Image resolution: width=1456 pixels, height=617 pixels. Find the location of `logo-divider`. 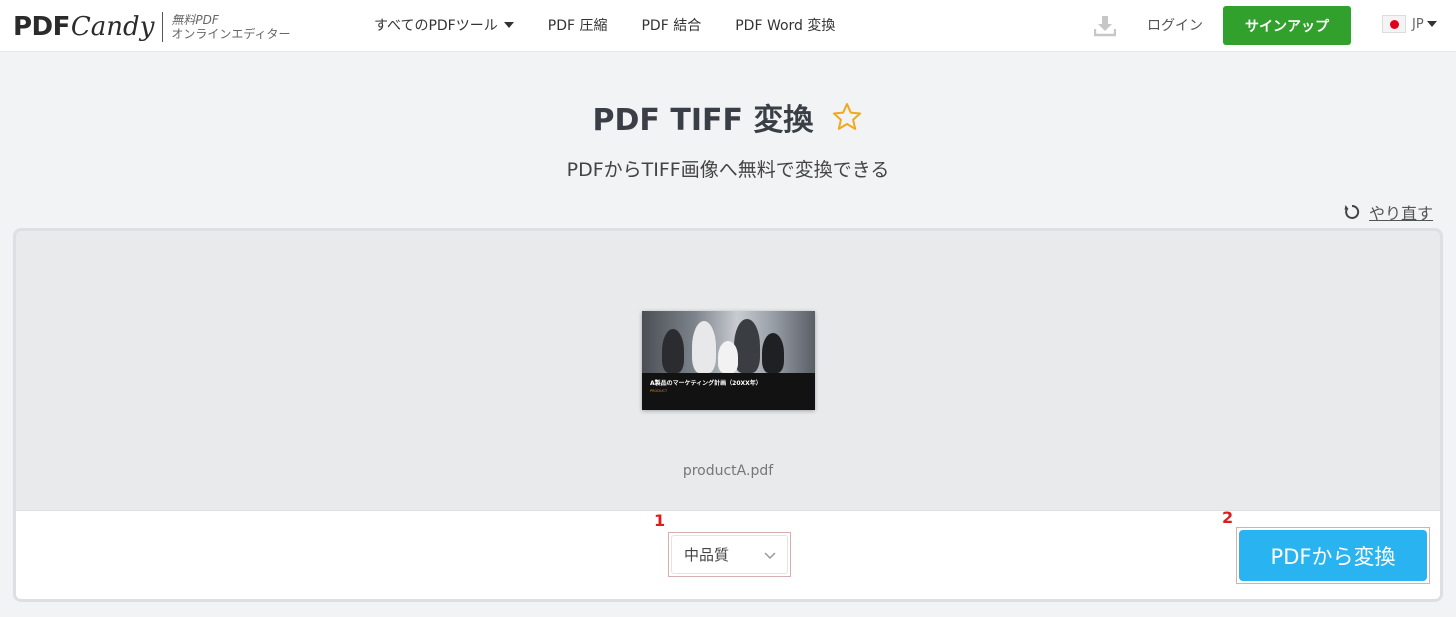

logo-divider is located at coordinates (163, 27).